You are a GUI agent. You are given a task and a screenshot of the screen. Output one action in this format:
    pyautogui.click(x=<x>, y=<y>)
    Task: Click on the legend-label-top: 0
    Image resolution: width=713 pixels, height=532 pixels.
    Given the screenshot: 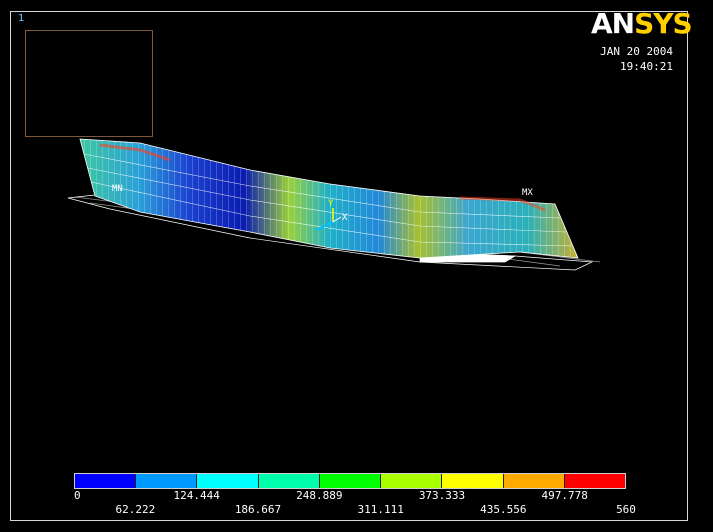 What is the action you would take?
    pyautogui.click(x=77, y=495)
    